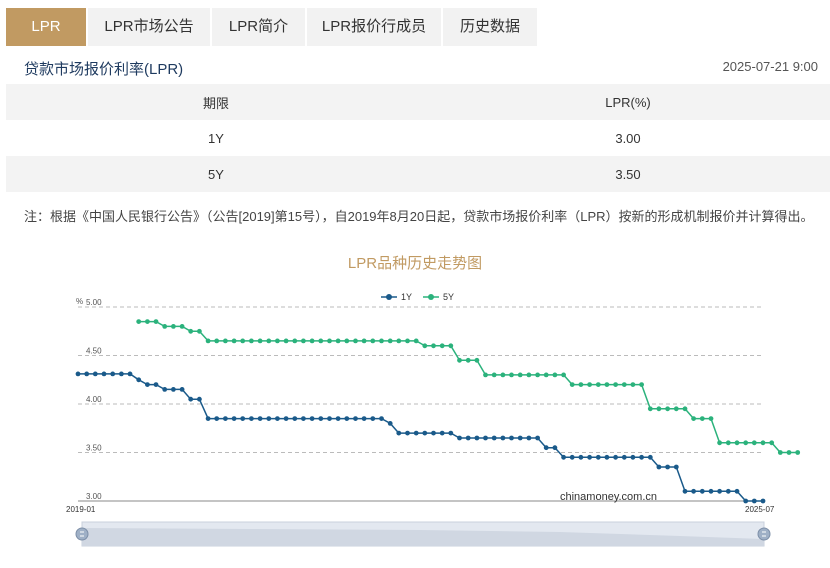  What do you see at coordinates (149, 27) in the screenshot?
I see `tab-market-announcement: LPR市场公告` at bounding box center [149, 27].